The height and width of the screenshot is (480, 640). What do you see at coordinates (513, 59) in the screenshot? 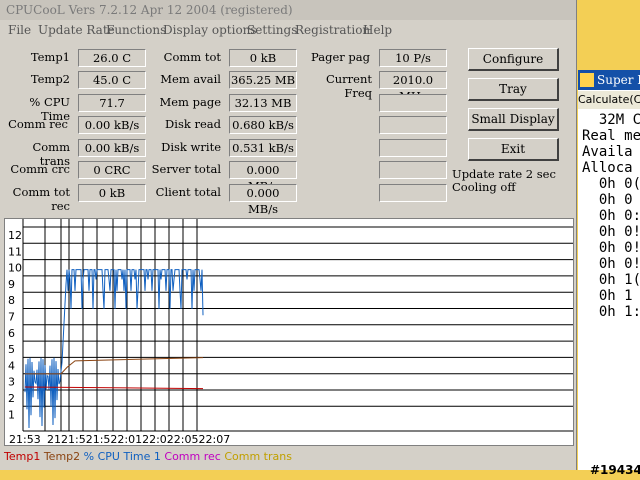
I see `configure-button: Configure` at bounding box center [513, 59].